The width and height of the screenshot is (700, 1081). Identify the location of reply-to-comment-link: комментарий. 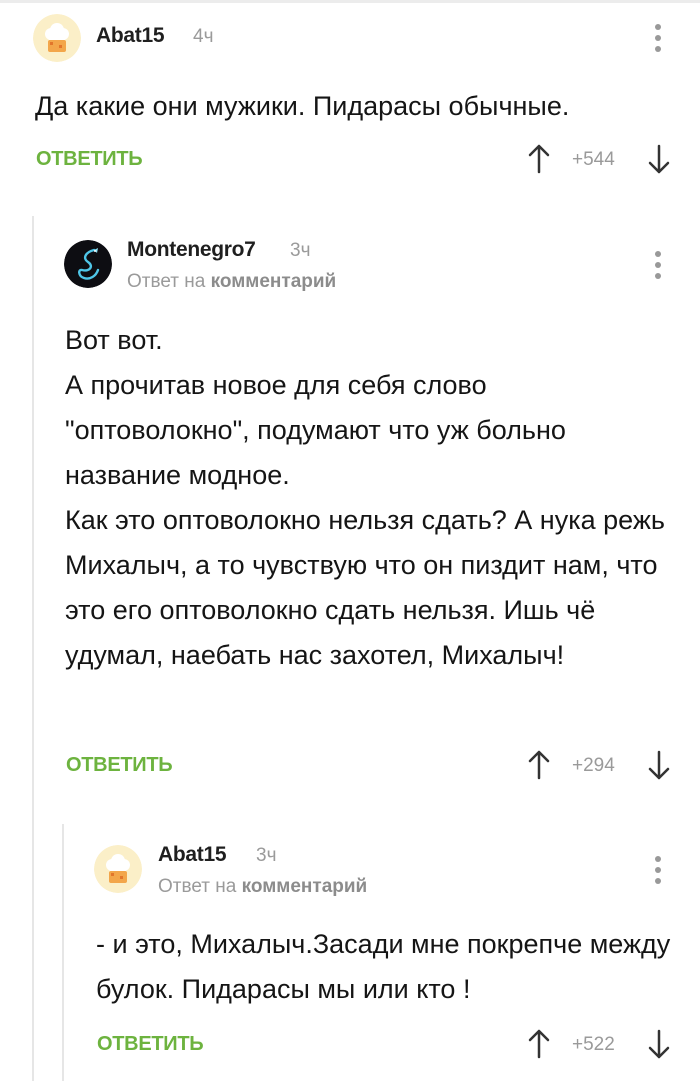
(305, 886).